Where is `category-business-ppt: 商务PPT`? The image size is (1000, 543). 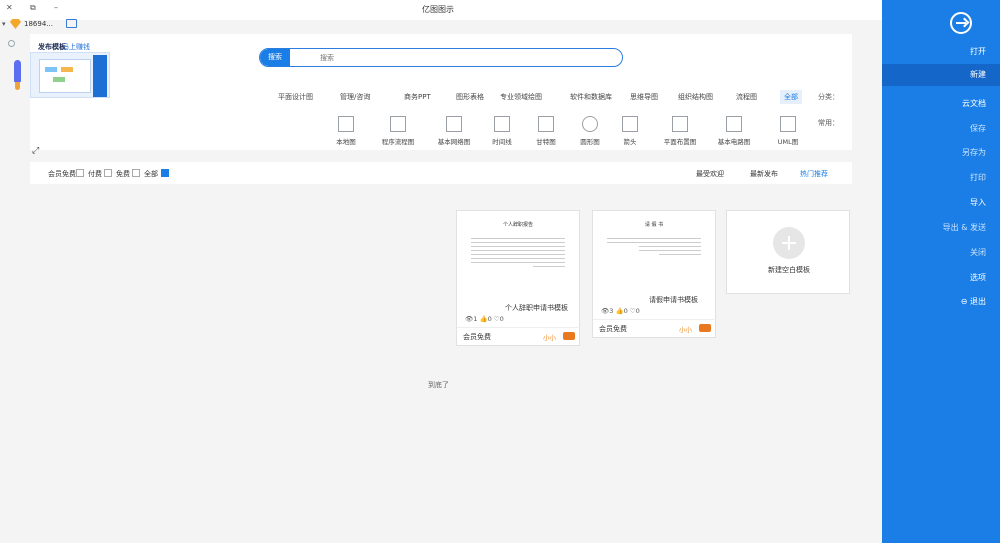 category-business-ppt: 商务PPT is located at coordinates (417, 97).